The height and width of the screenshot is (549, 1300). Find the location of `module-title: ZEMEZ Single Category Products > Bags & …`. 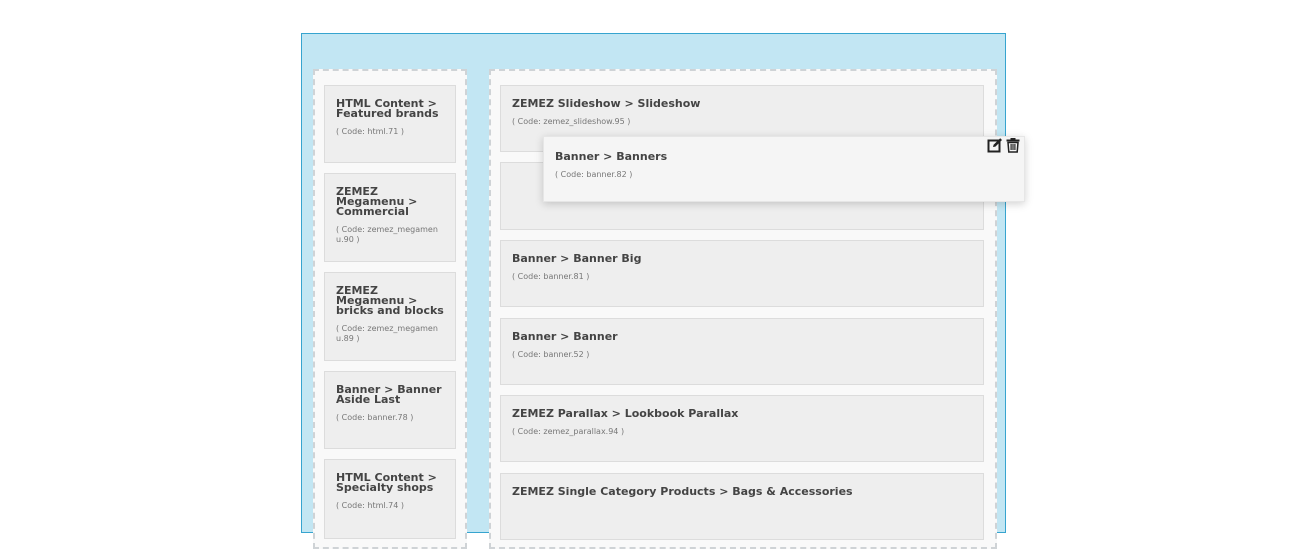

module-title: ZEMEZ Single Category Products > Bags & … is located at coordinates (682, 491).